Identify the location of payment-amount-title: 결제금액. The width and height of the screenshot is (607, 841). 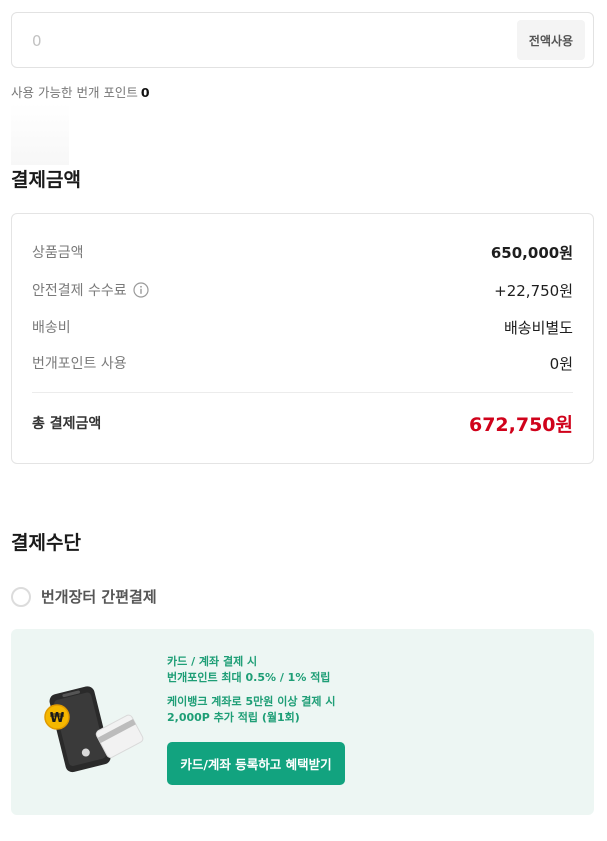
(46, 180).